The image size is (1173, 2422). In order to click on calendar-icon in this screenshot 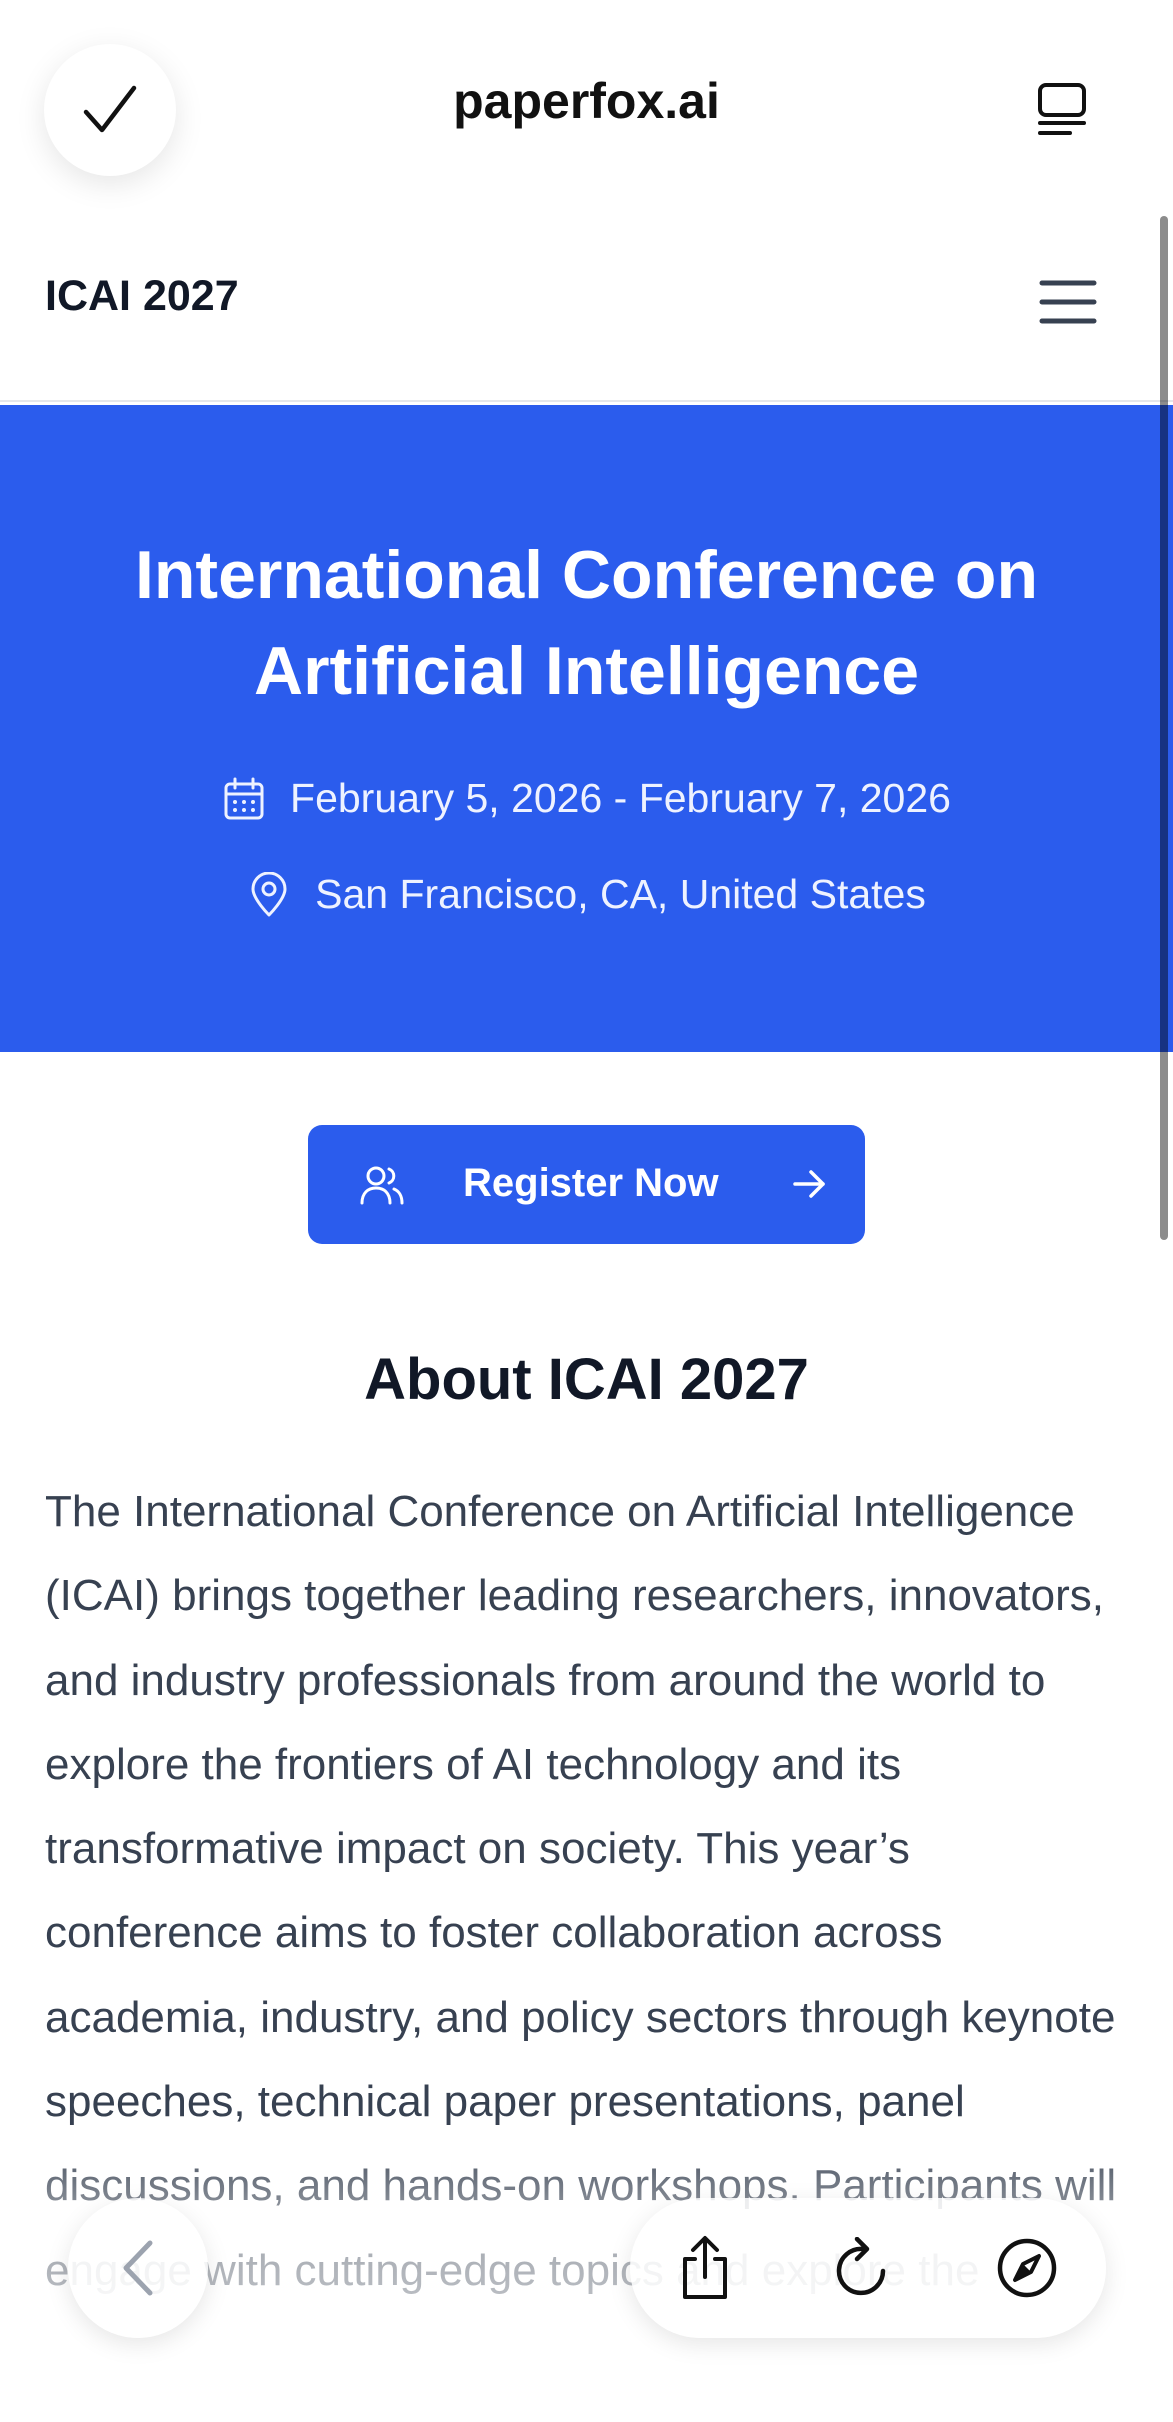, I will do `click(244, 799)`.